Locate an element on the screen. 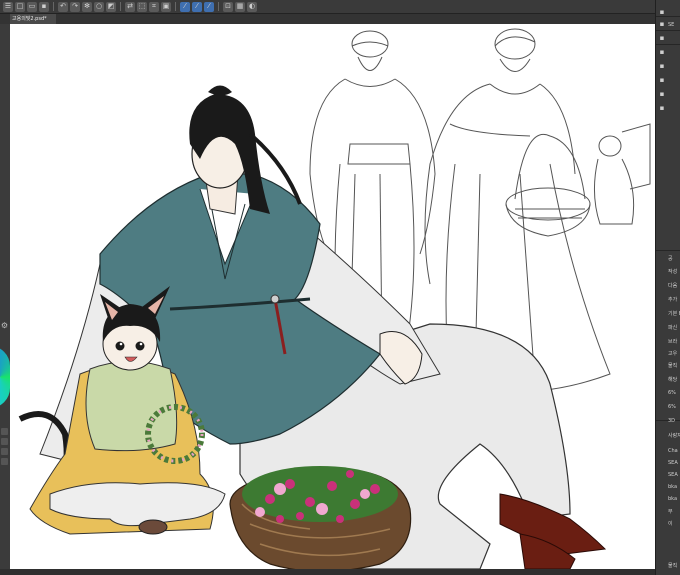  sketch-basket is located at coordinates (548, 185).